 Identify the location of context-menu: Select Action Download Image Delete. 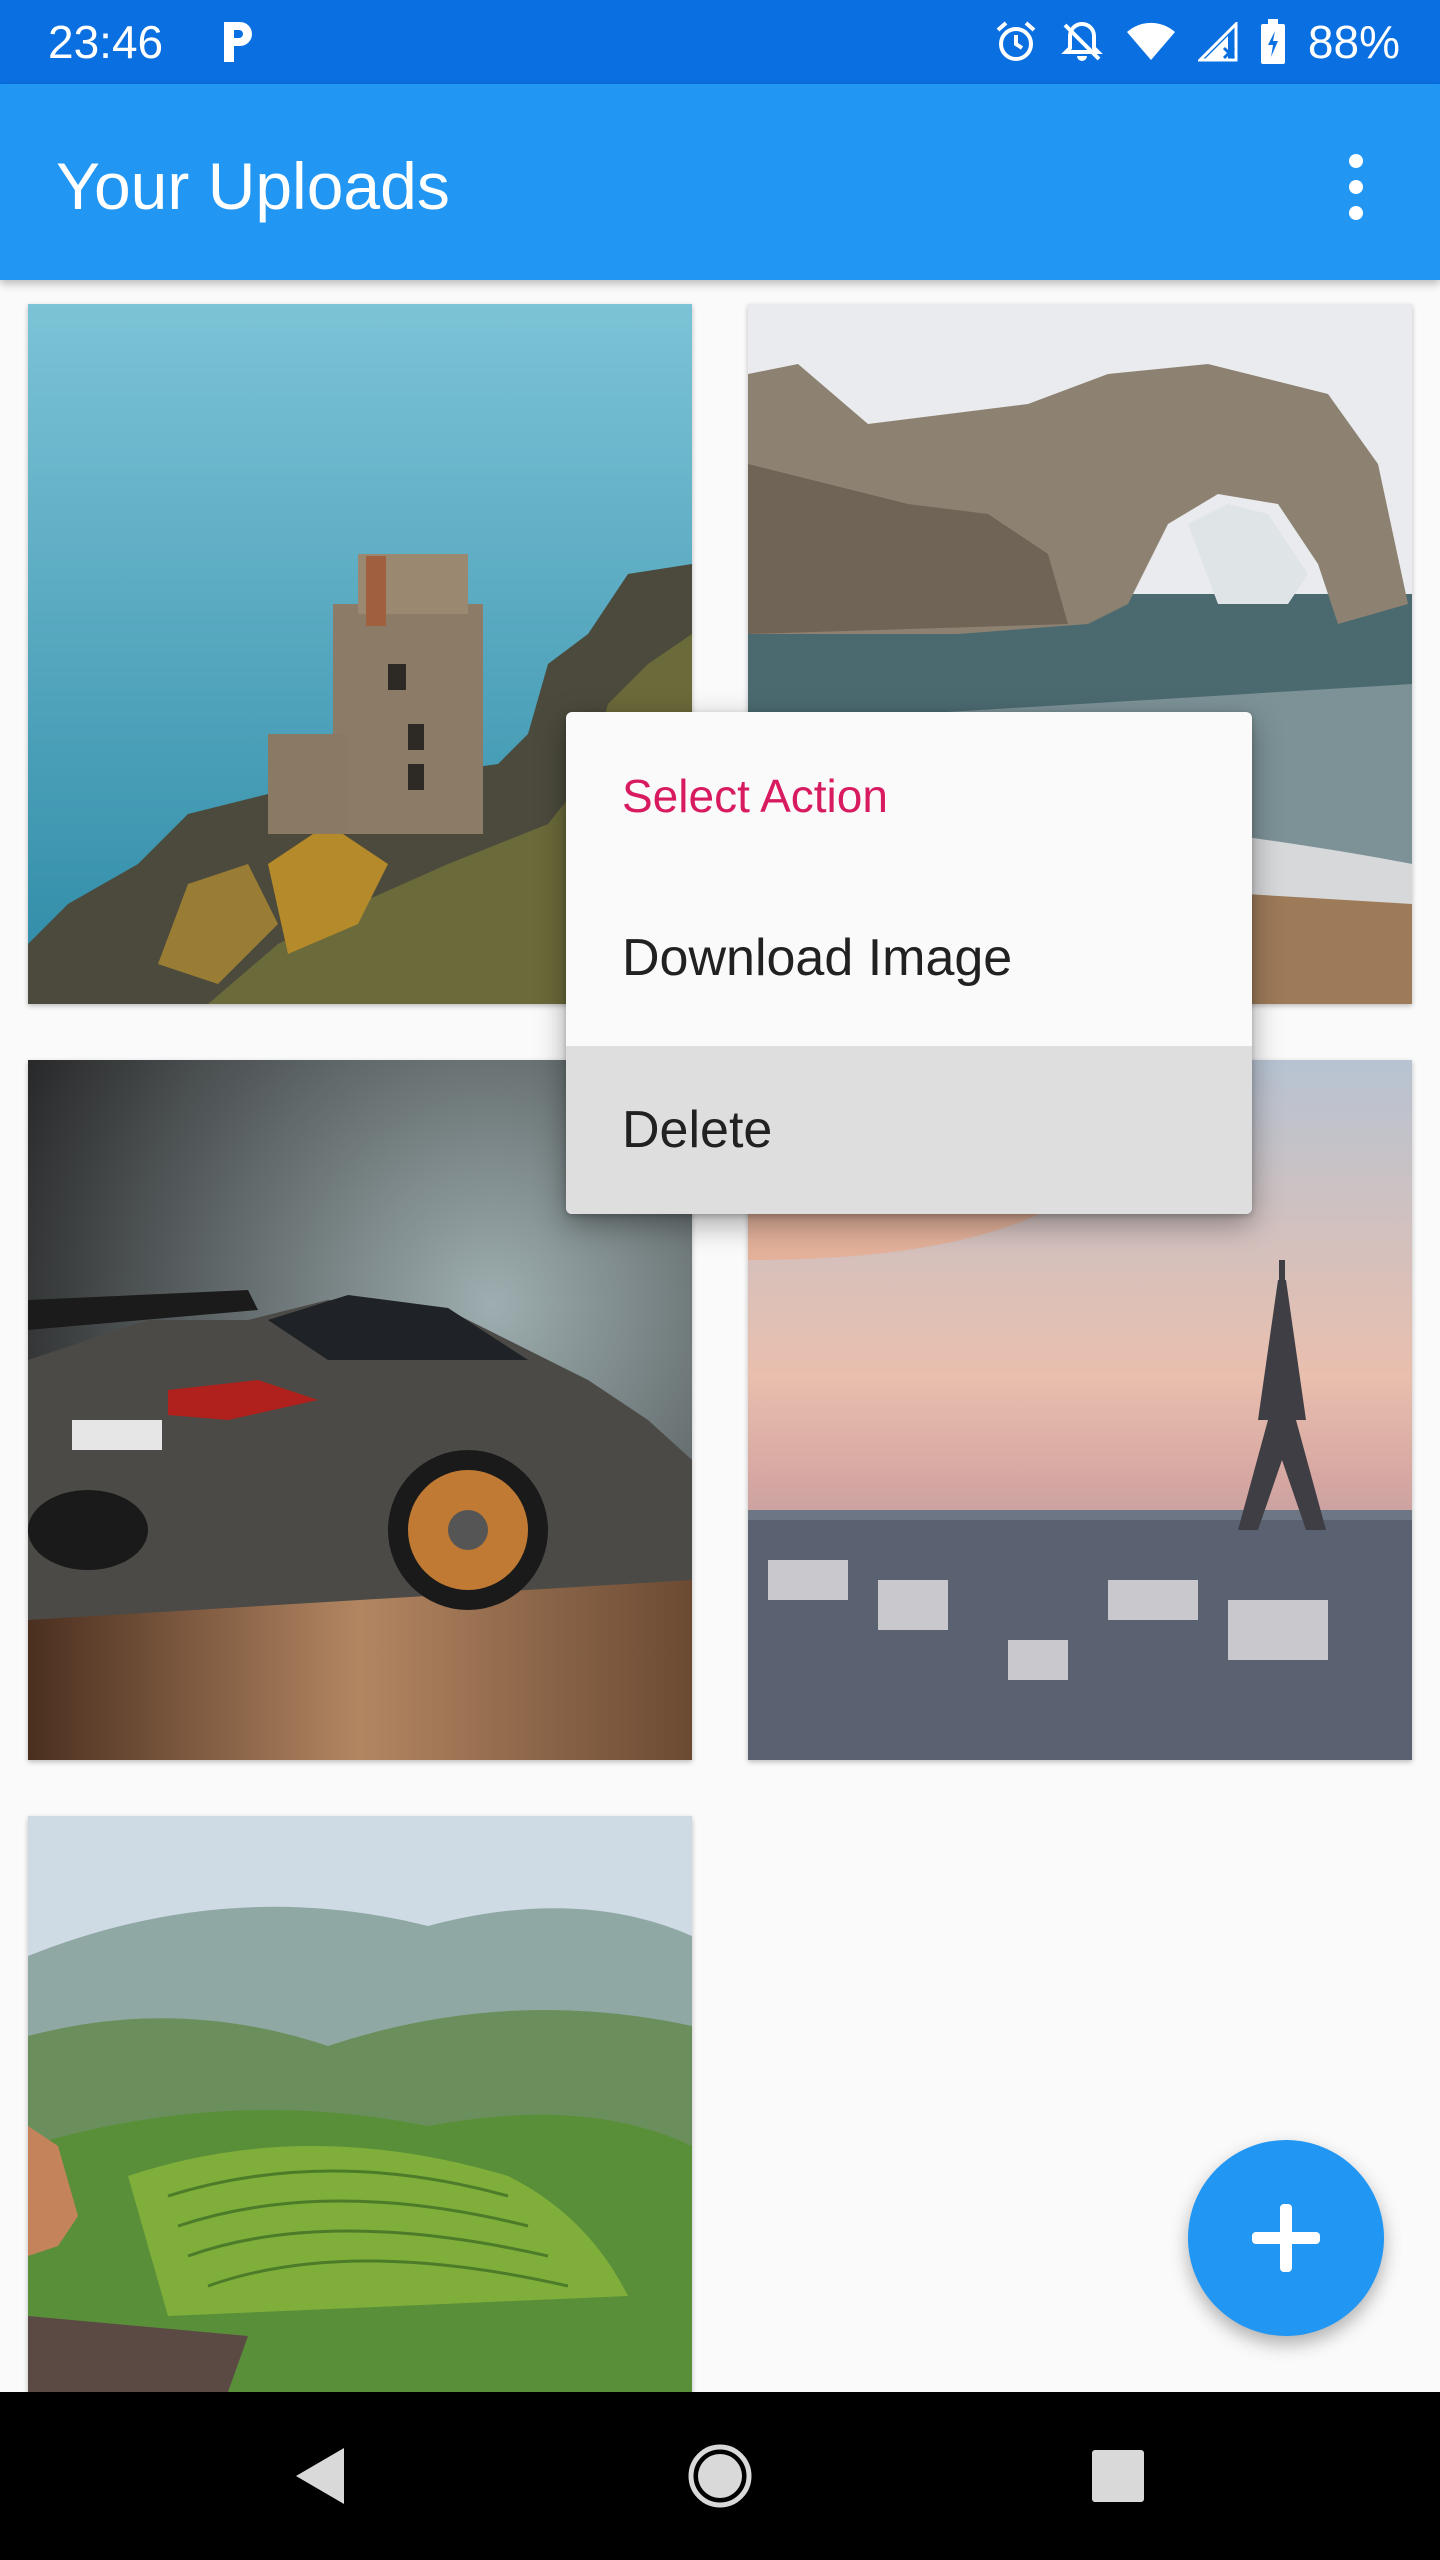
(909, 963).